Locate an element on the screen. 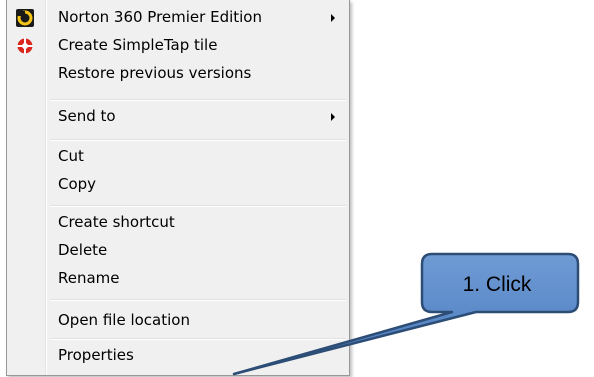 The height and width of the screenshot is (377, 594). callout-label: 1. Click is located at coordinates (497, 284).